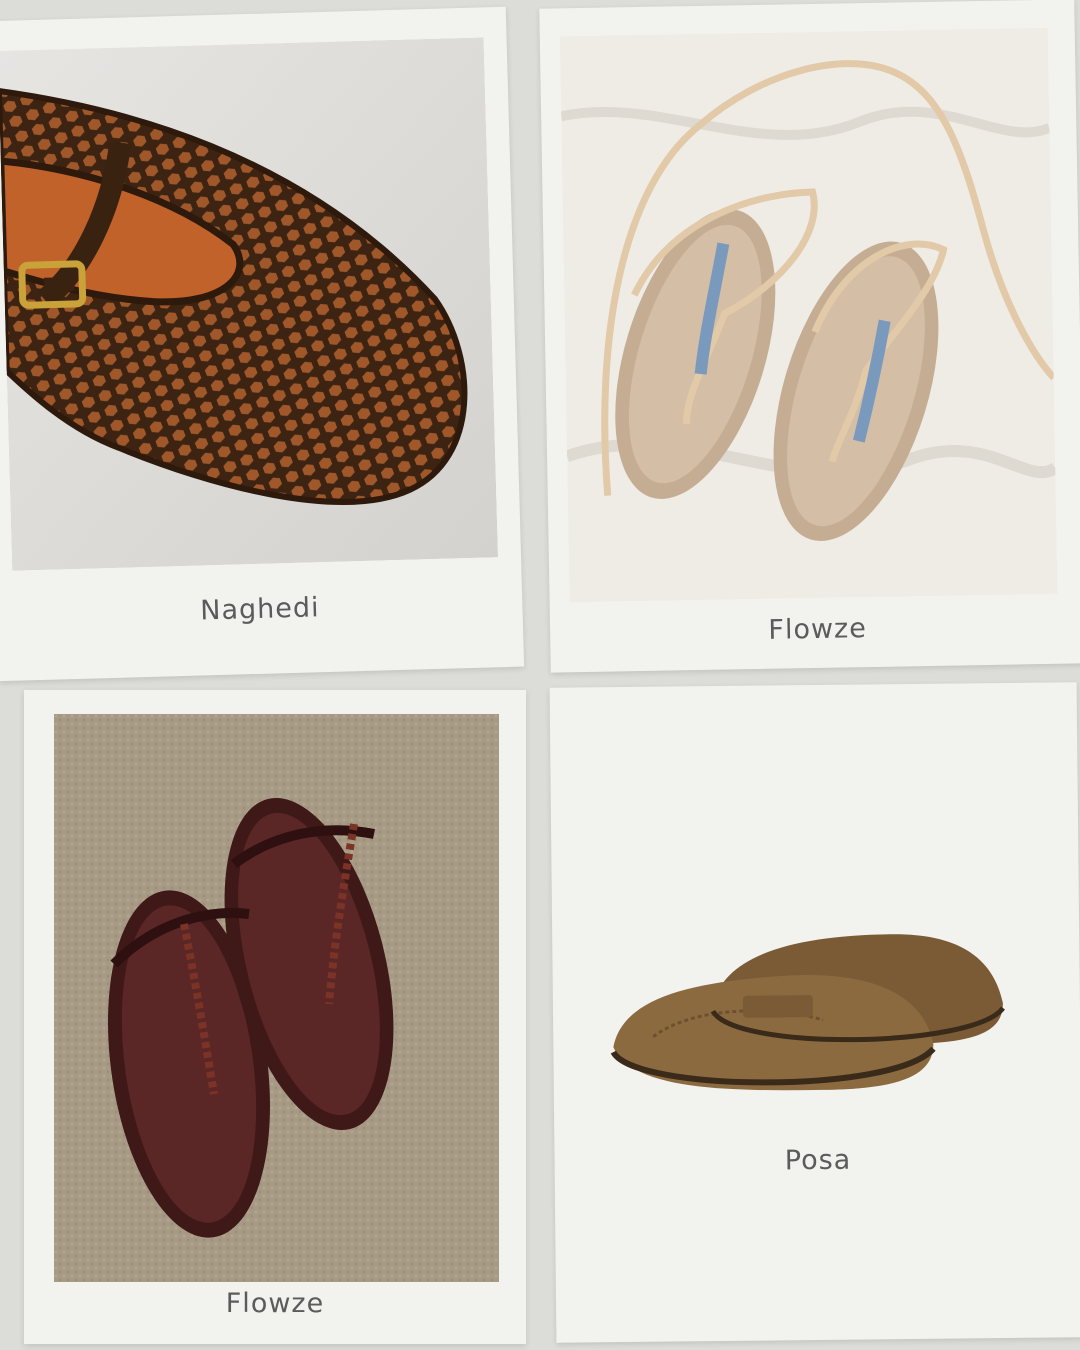  Describe the element at coordinates (815, 920) in the screenshot. I see `suede-loafers-photo` at that location.